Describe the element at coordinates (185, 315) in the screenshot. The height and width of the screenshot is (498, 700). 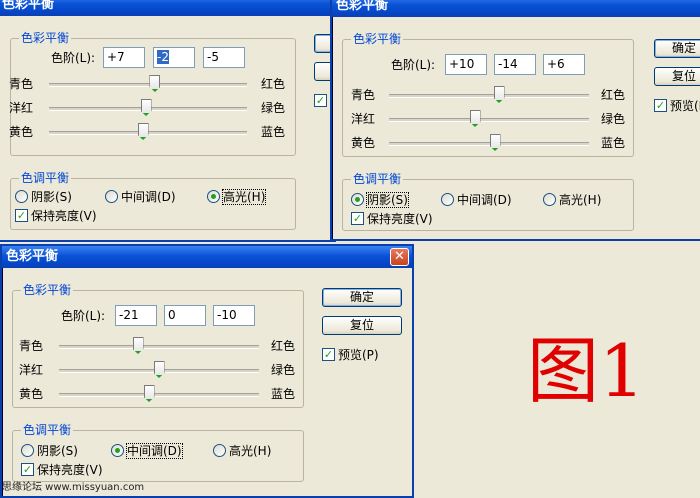
I see `level-magenta-green-input: 0` at that location.